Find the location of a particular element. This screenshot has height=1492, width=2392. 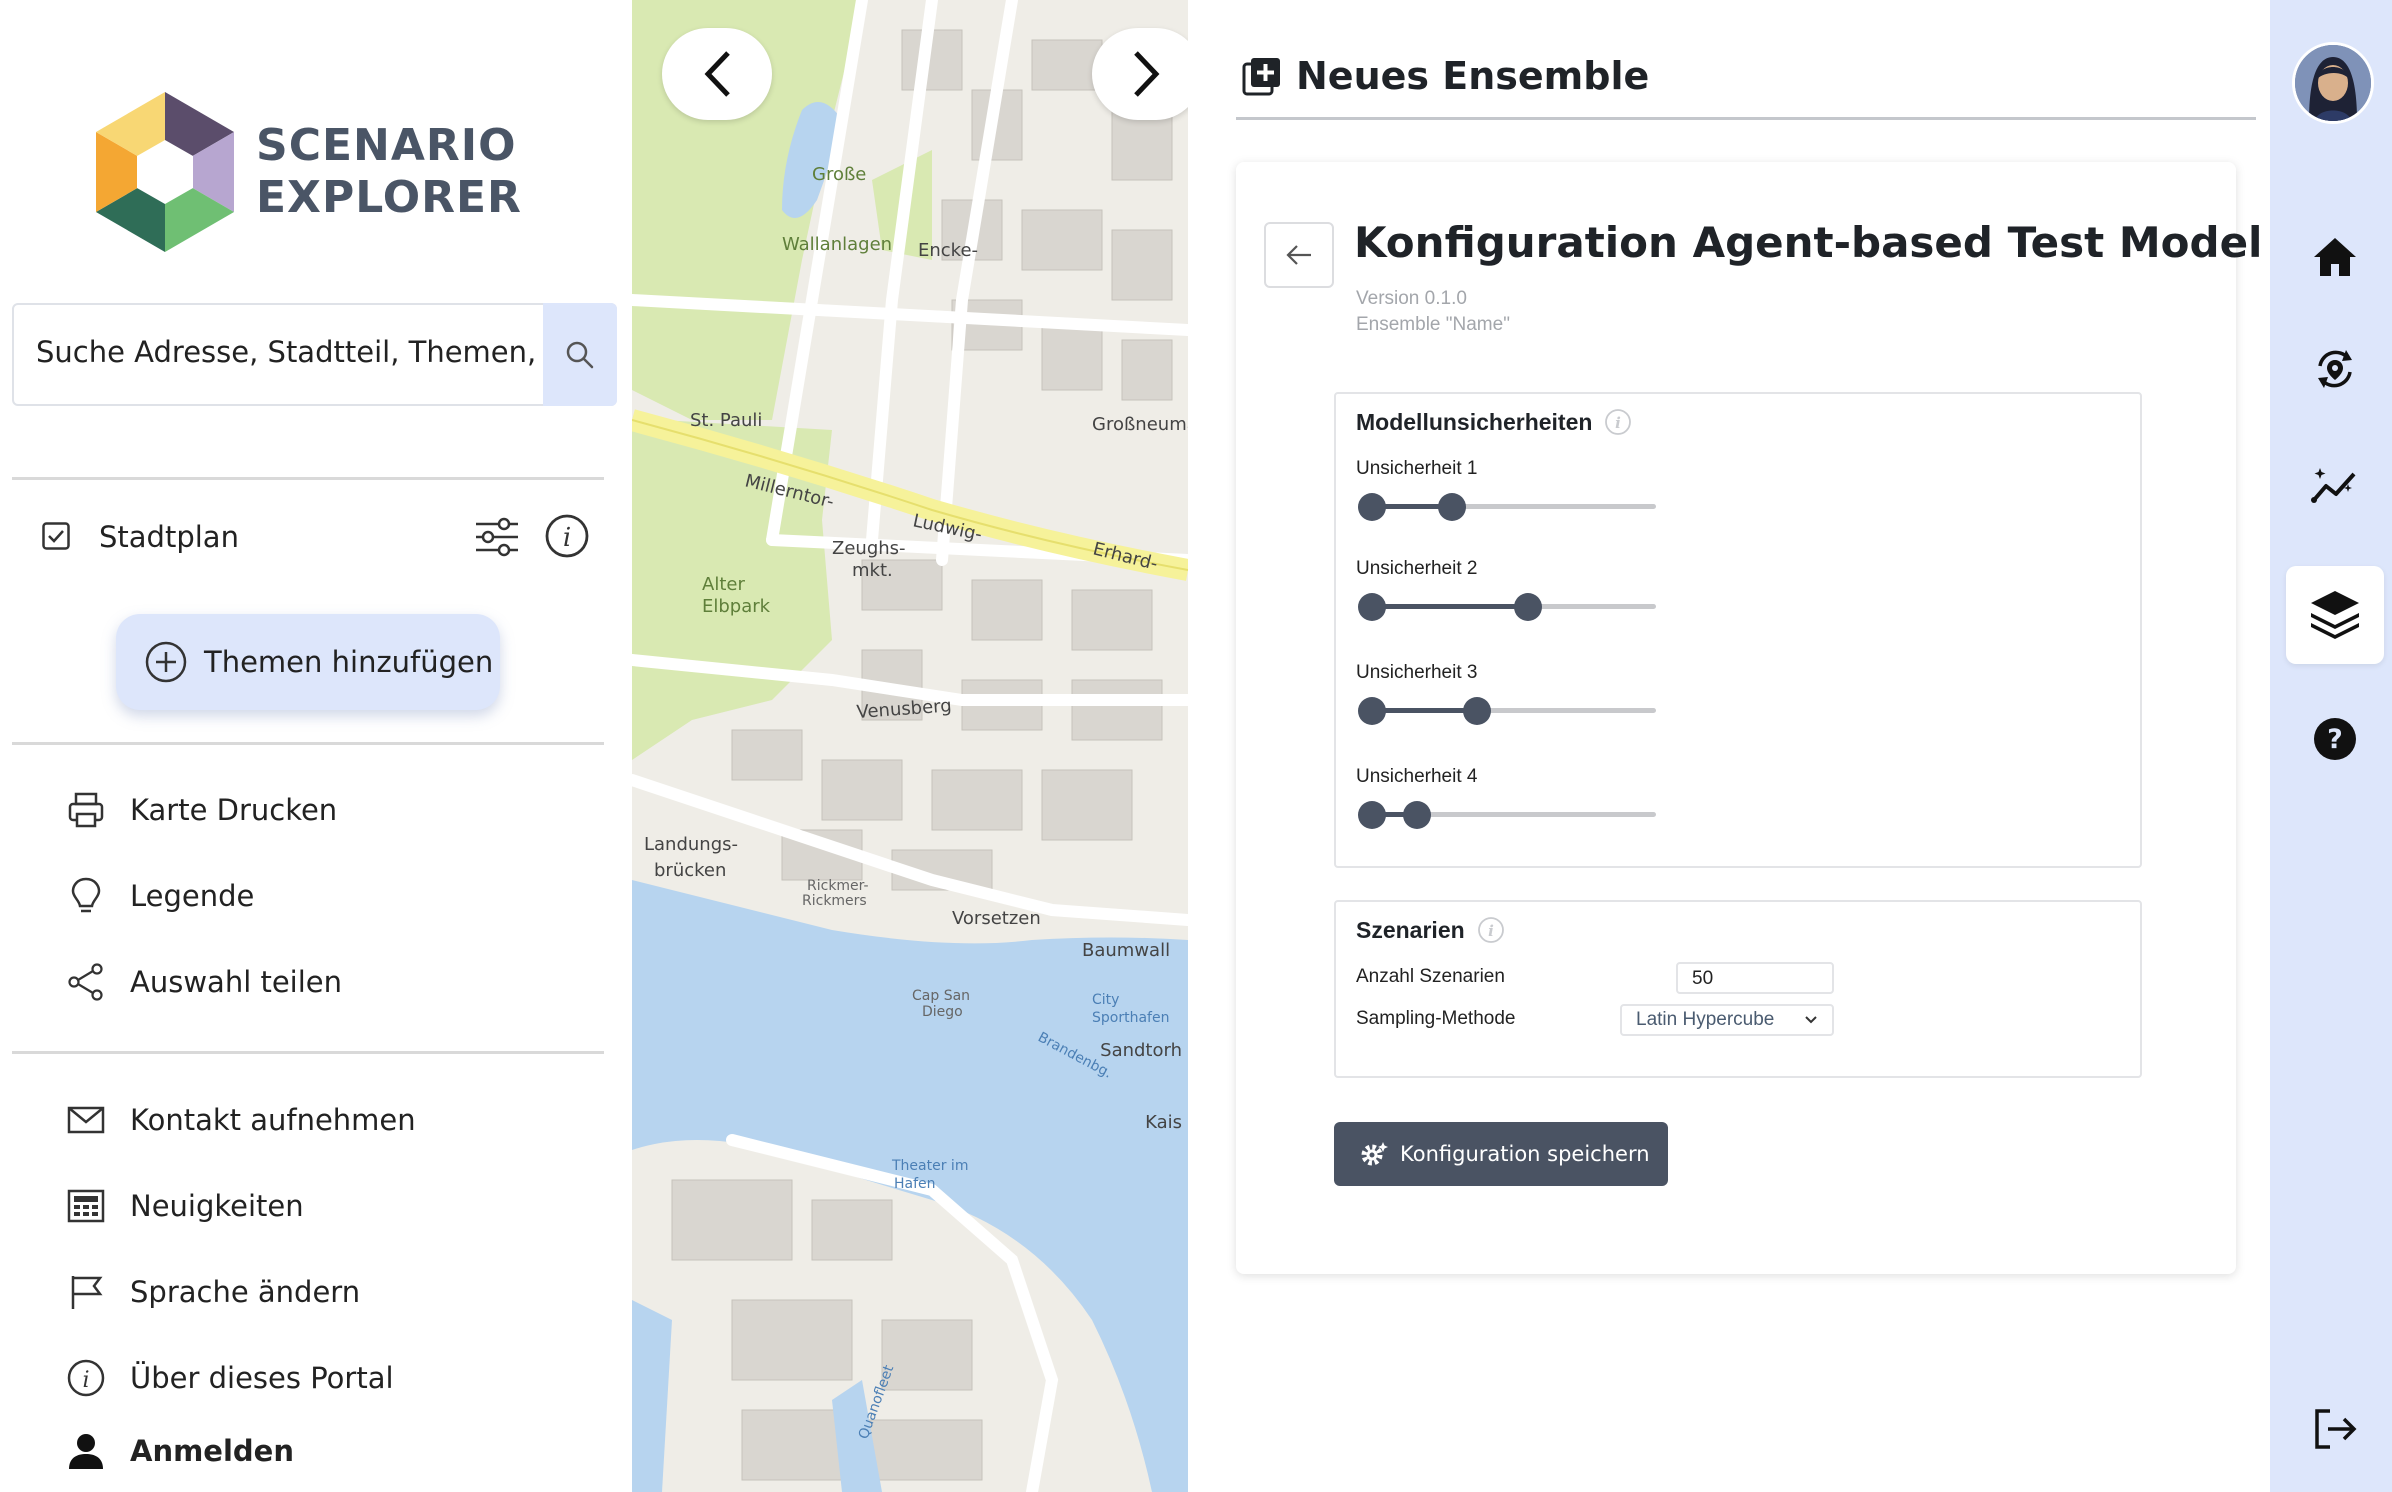

logo-text: SCENARIO EXPLORER is located at coordinates (389, 172).